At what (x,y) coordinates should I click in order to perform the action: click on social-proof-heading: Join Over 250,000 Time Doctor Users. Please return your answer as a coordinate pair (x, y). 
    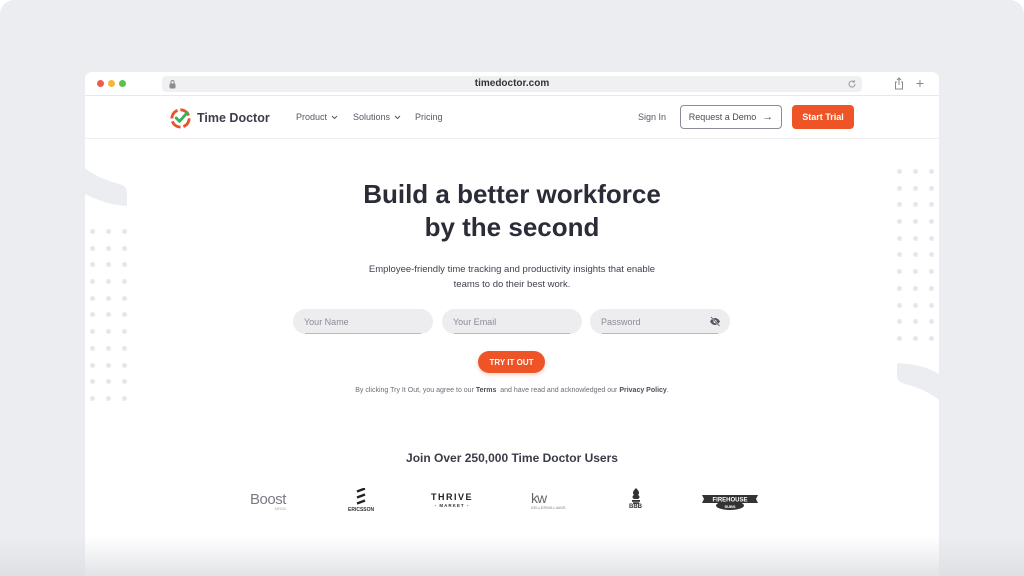
    Looking at the image, I should click on (512, 458).